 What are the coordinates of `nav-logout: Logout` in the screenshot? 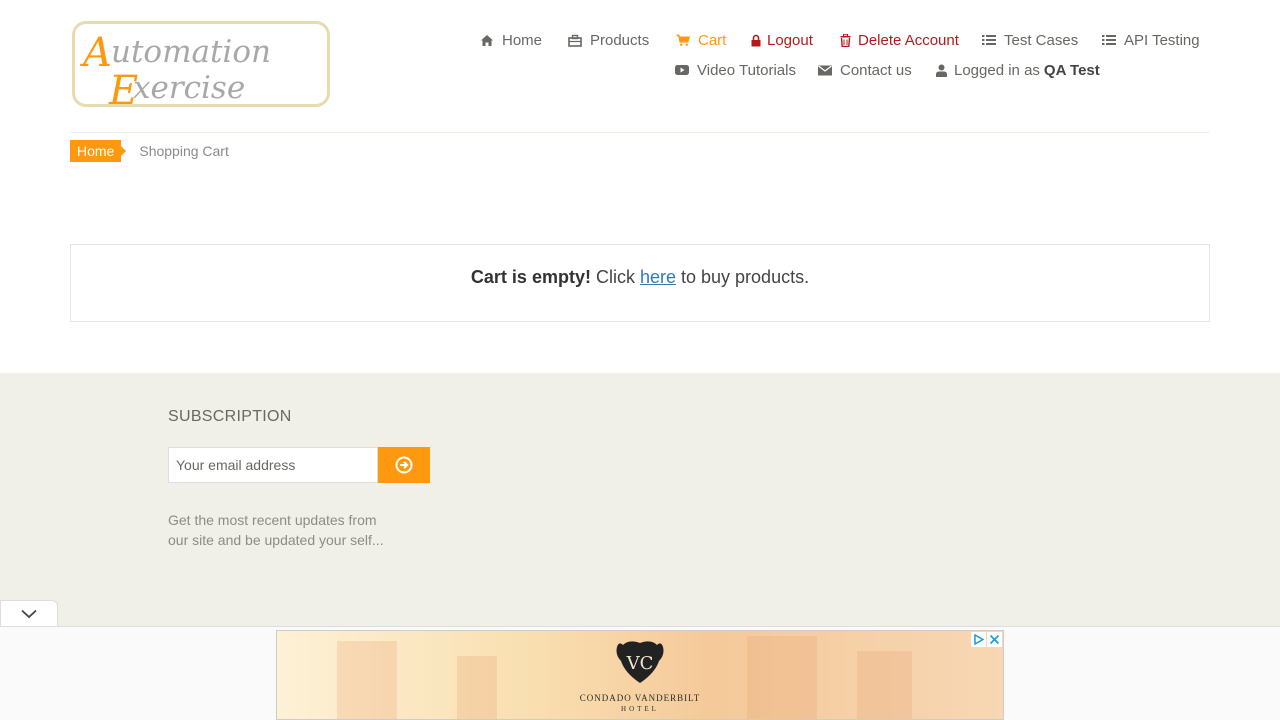 It's located at (782, 40).